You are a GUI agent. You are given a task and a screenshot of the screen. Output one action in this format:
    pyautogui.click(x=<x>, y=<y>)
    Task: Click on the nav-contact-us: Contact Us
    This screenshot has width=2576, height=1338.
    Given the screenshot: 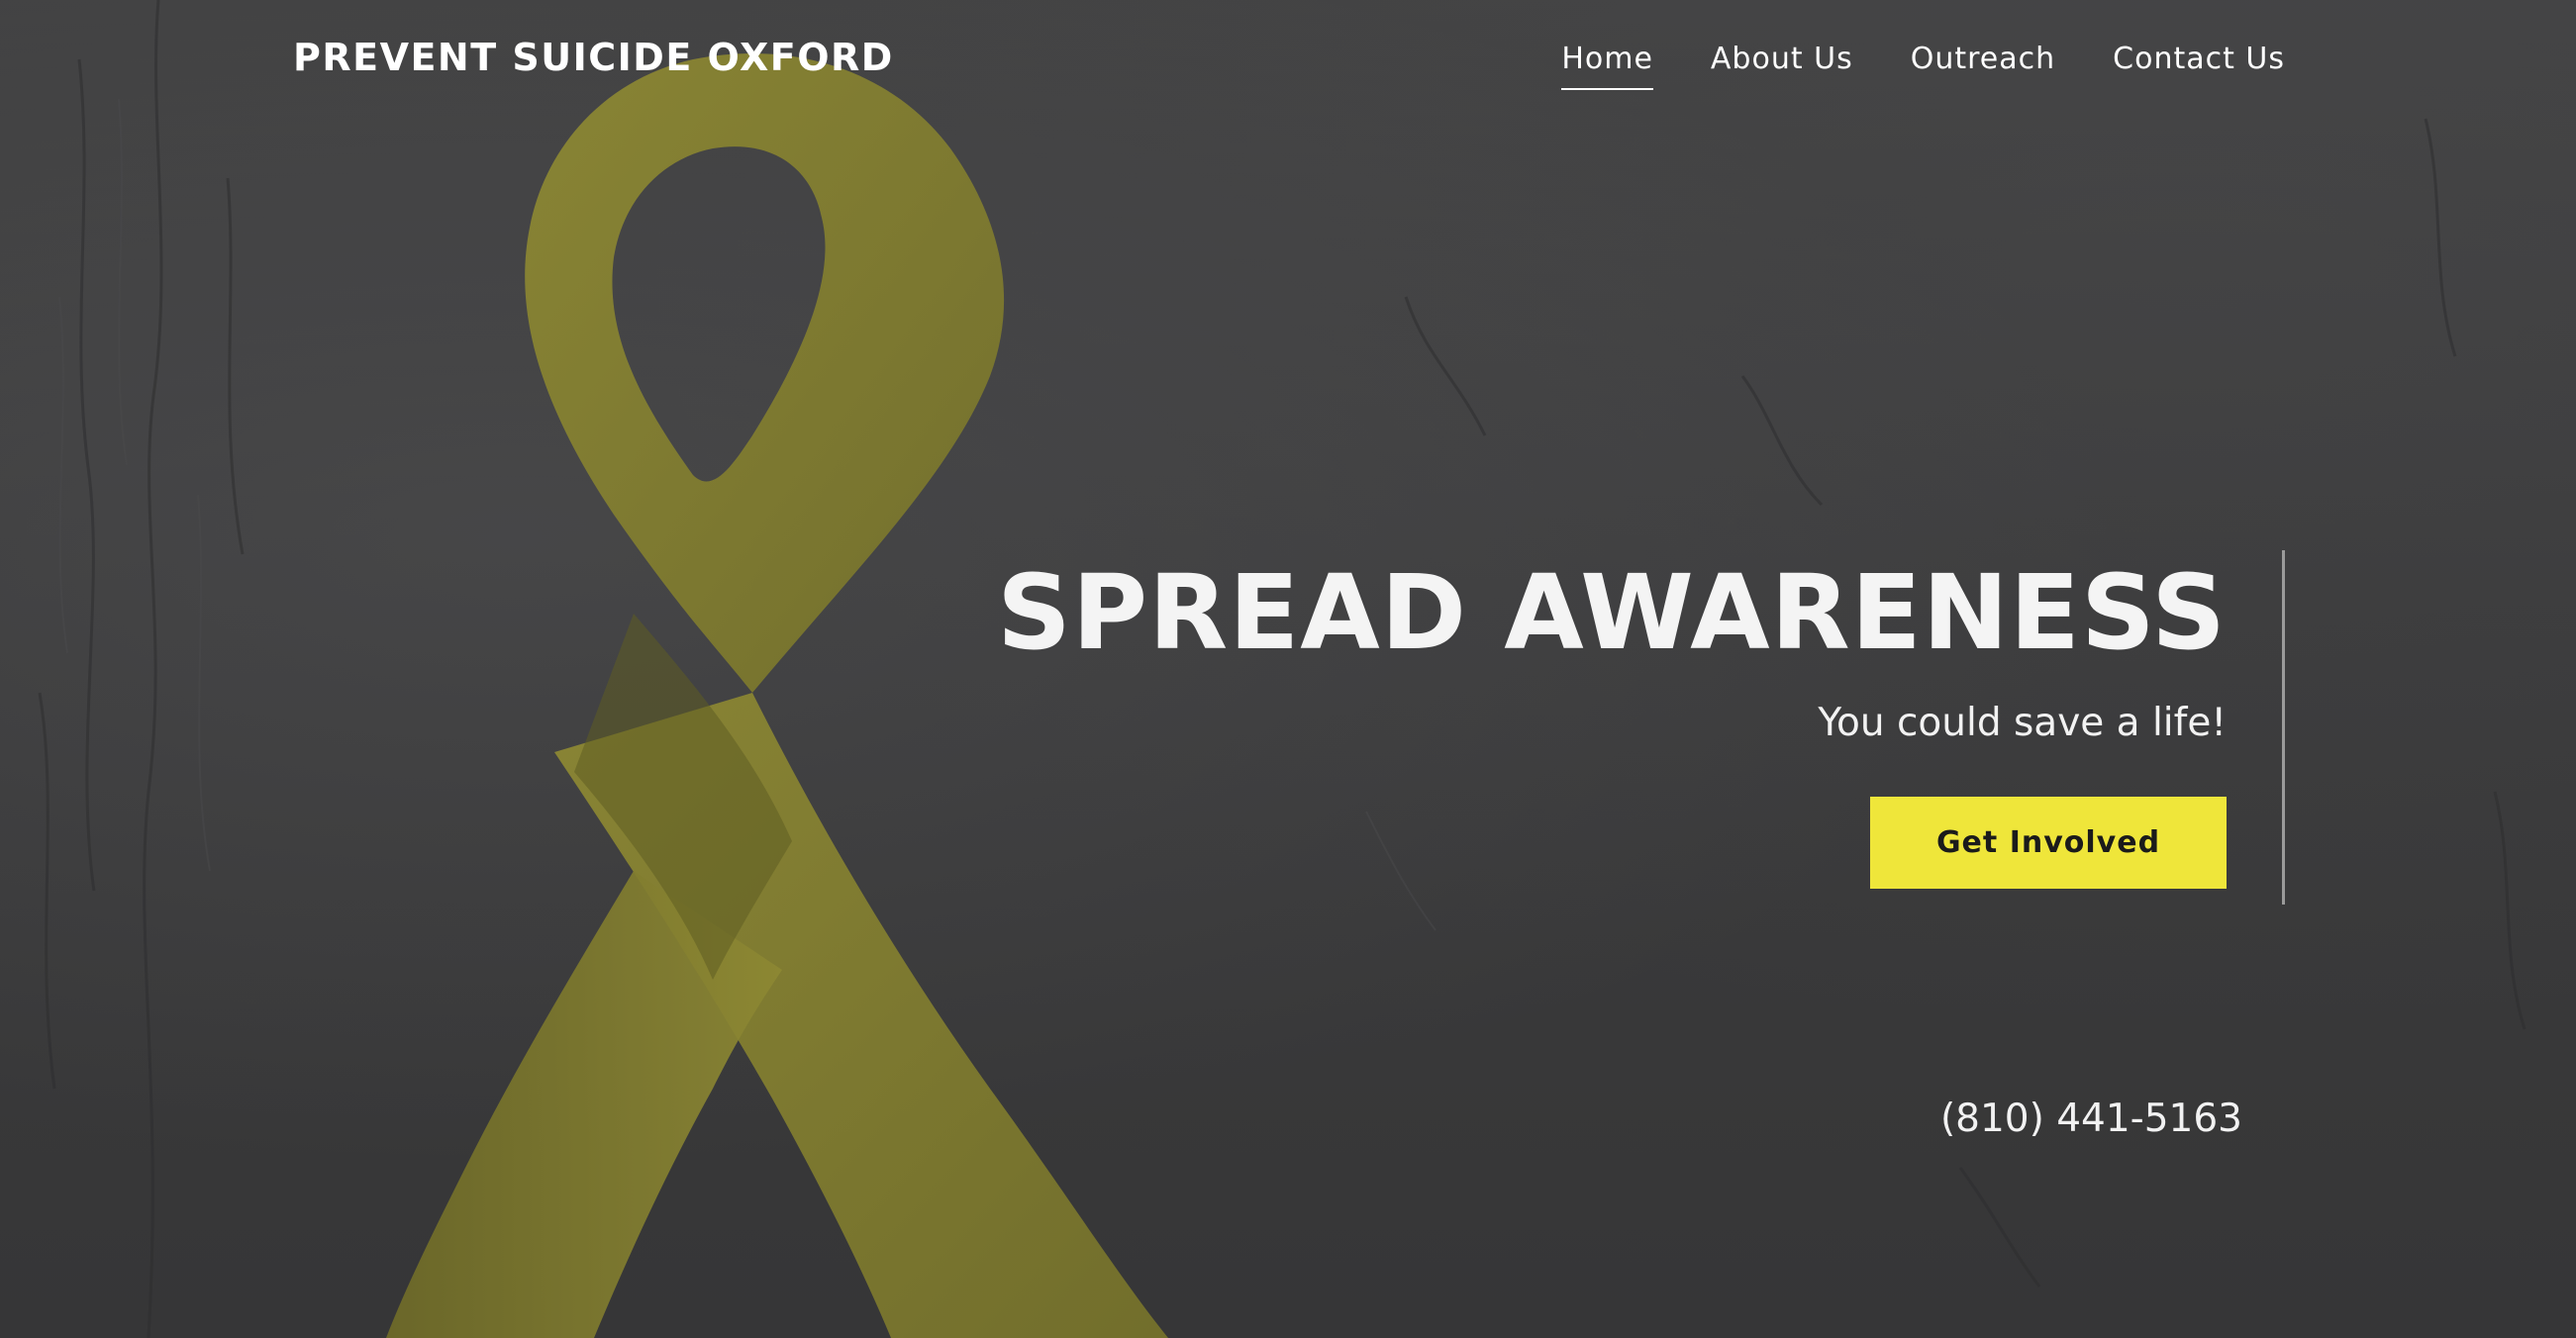 What is the action you would take?
    pyautogui.click(x=2199, y=64)
    